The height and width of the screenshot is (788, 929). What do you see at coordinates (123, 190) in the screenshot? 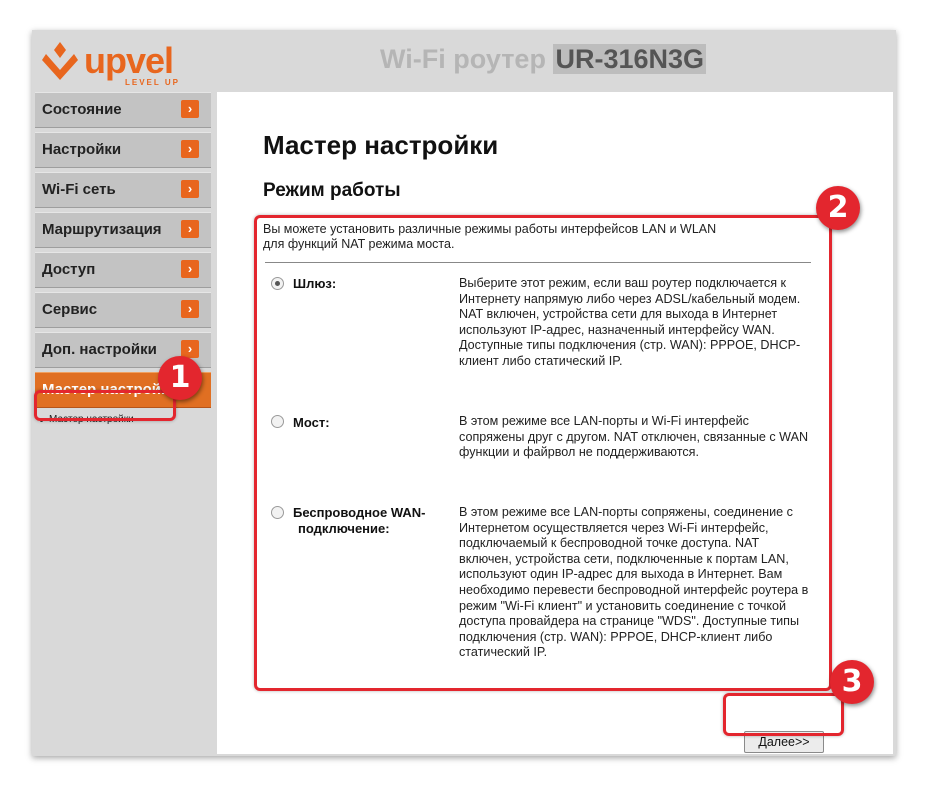
I see `sidebar-item-wifi: Wi-Fi сеть ›` at bounding box center [123, 190].